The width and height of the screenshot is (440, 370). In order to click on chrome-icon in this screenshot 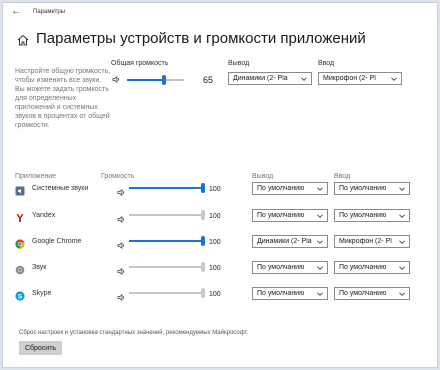, I will do `click(20, 242)`.